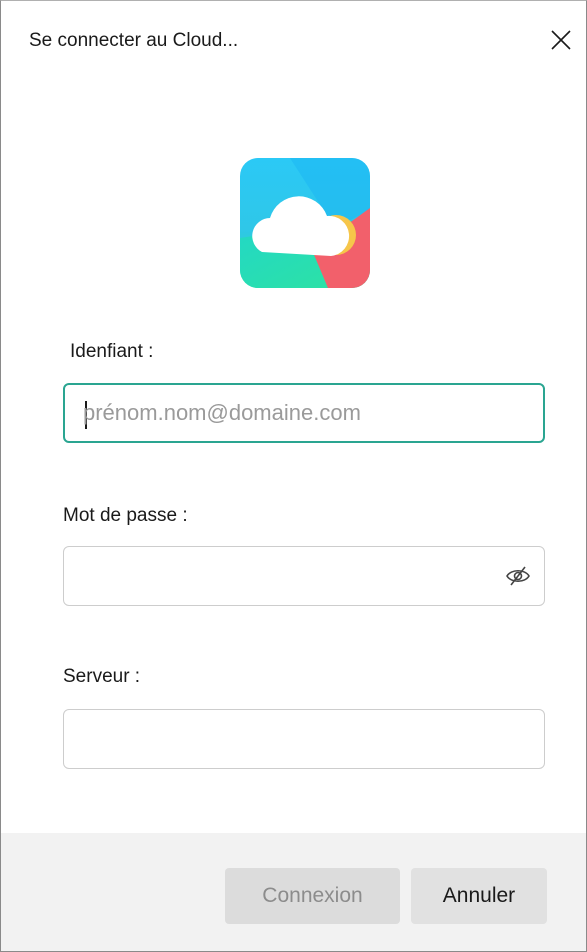 The width and height of the screenshot is (587, 952). What do you see at coordinates (288, 413) in the screenshot?
I see `username-input` at bounding box center [288, 413].